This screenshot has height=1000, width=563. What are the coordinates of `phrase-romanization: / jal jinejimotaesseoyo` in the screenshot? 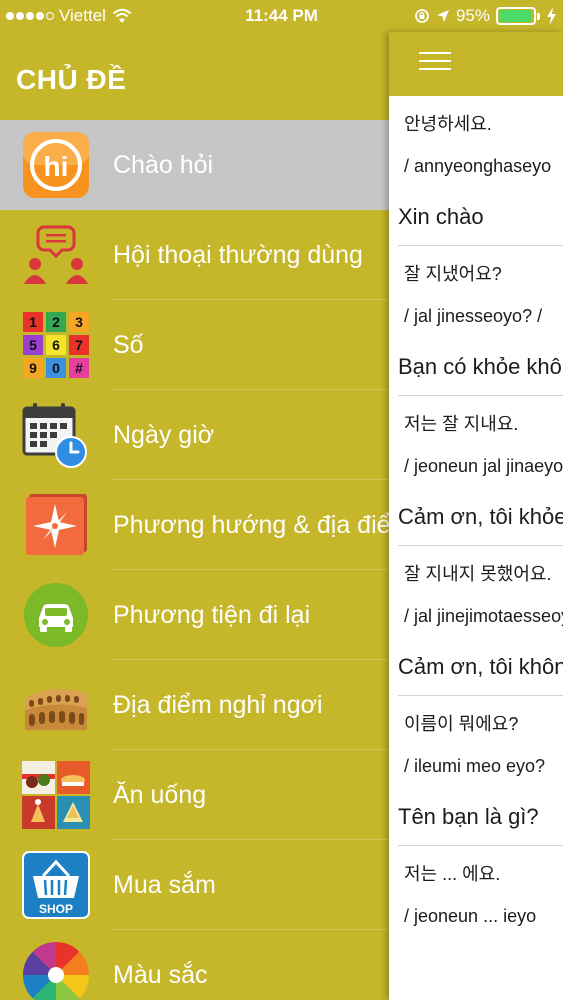 It's located at (476, 618).